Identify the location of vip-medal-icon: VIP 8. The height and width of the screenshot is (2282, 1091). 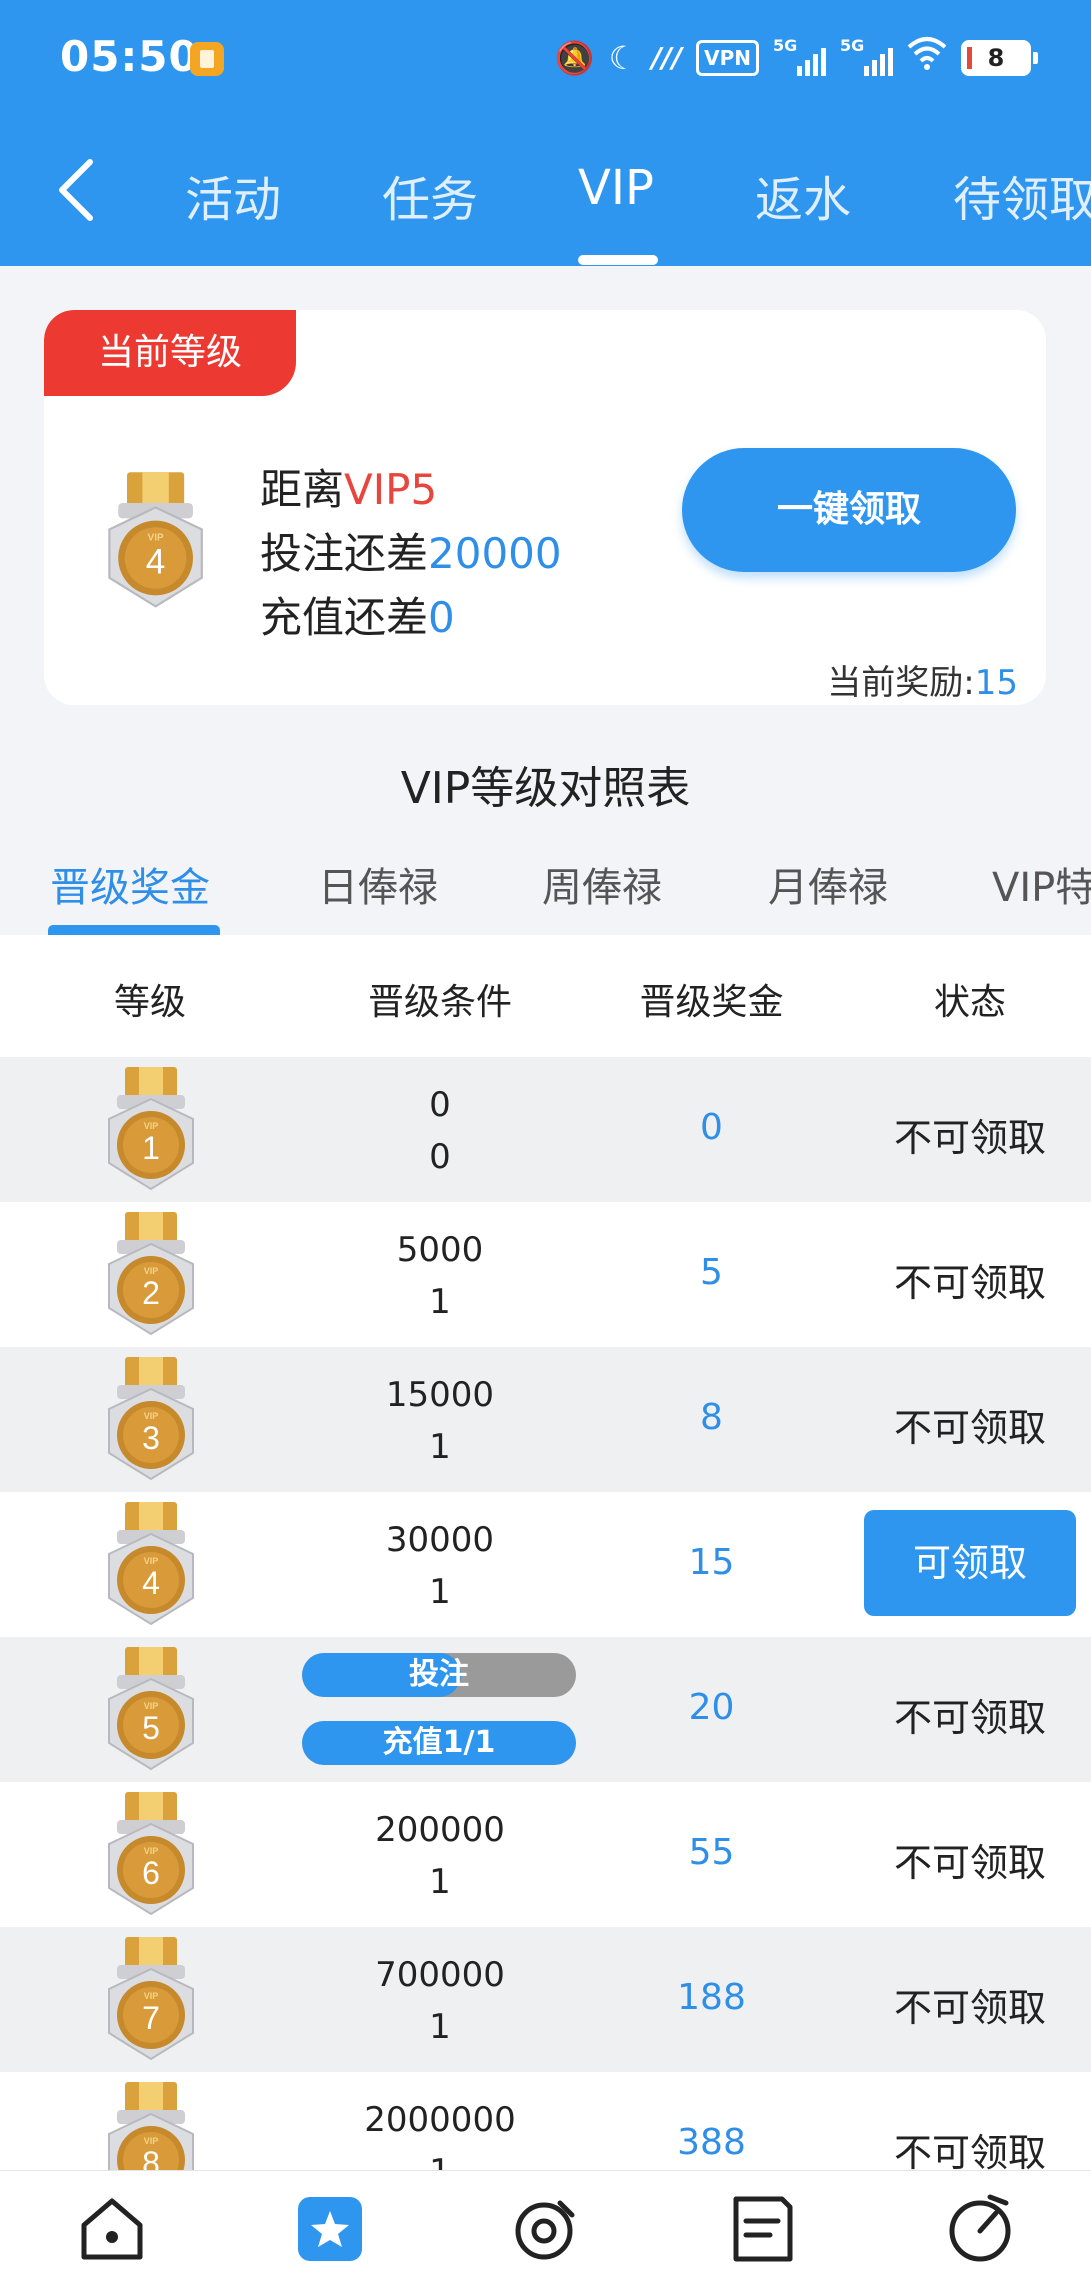
(151, 2125).